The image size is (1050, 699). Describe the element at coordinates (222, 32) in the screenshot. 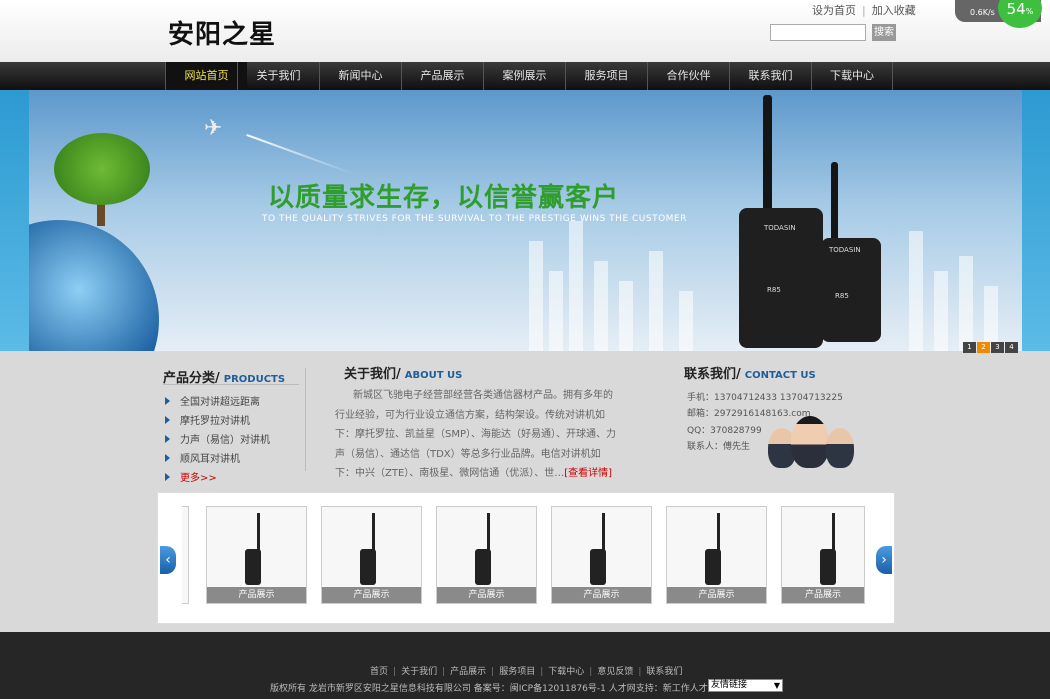

I see `site-logo: 安阳之星` at that location.